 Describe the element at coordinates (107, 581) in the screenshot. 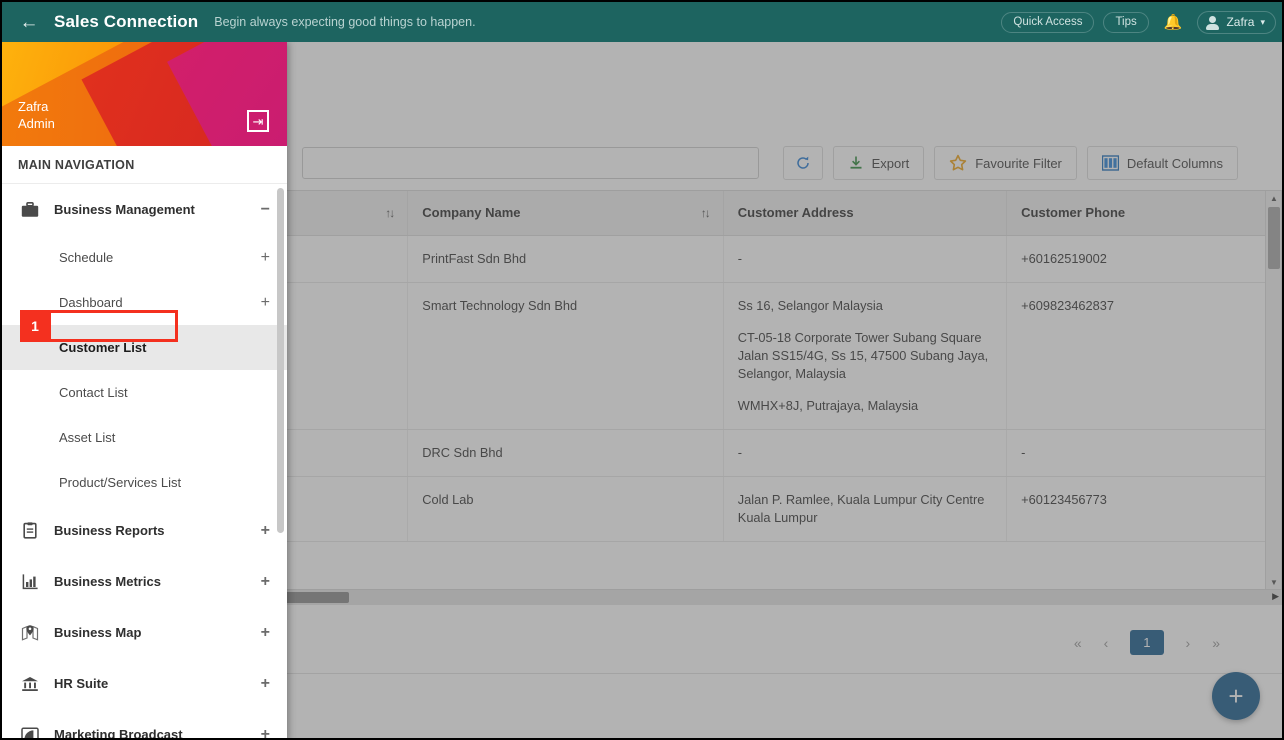

I see `sidebar-group-label: Business Metrics` at that location.